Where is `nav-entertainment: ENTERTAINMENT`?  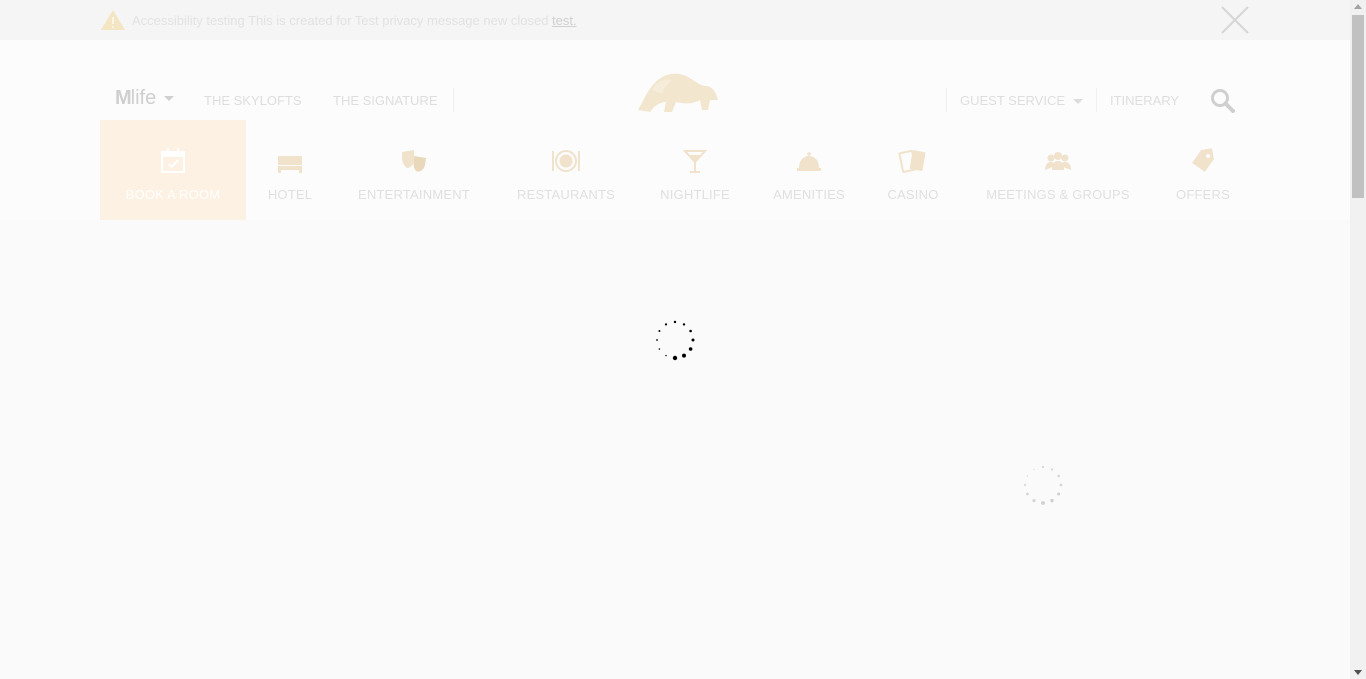 nav-entertainment: ENTERTAINMENT is located at coordinates (414, 170).